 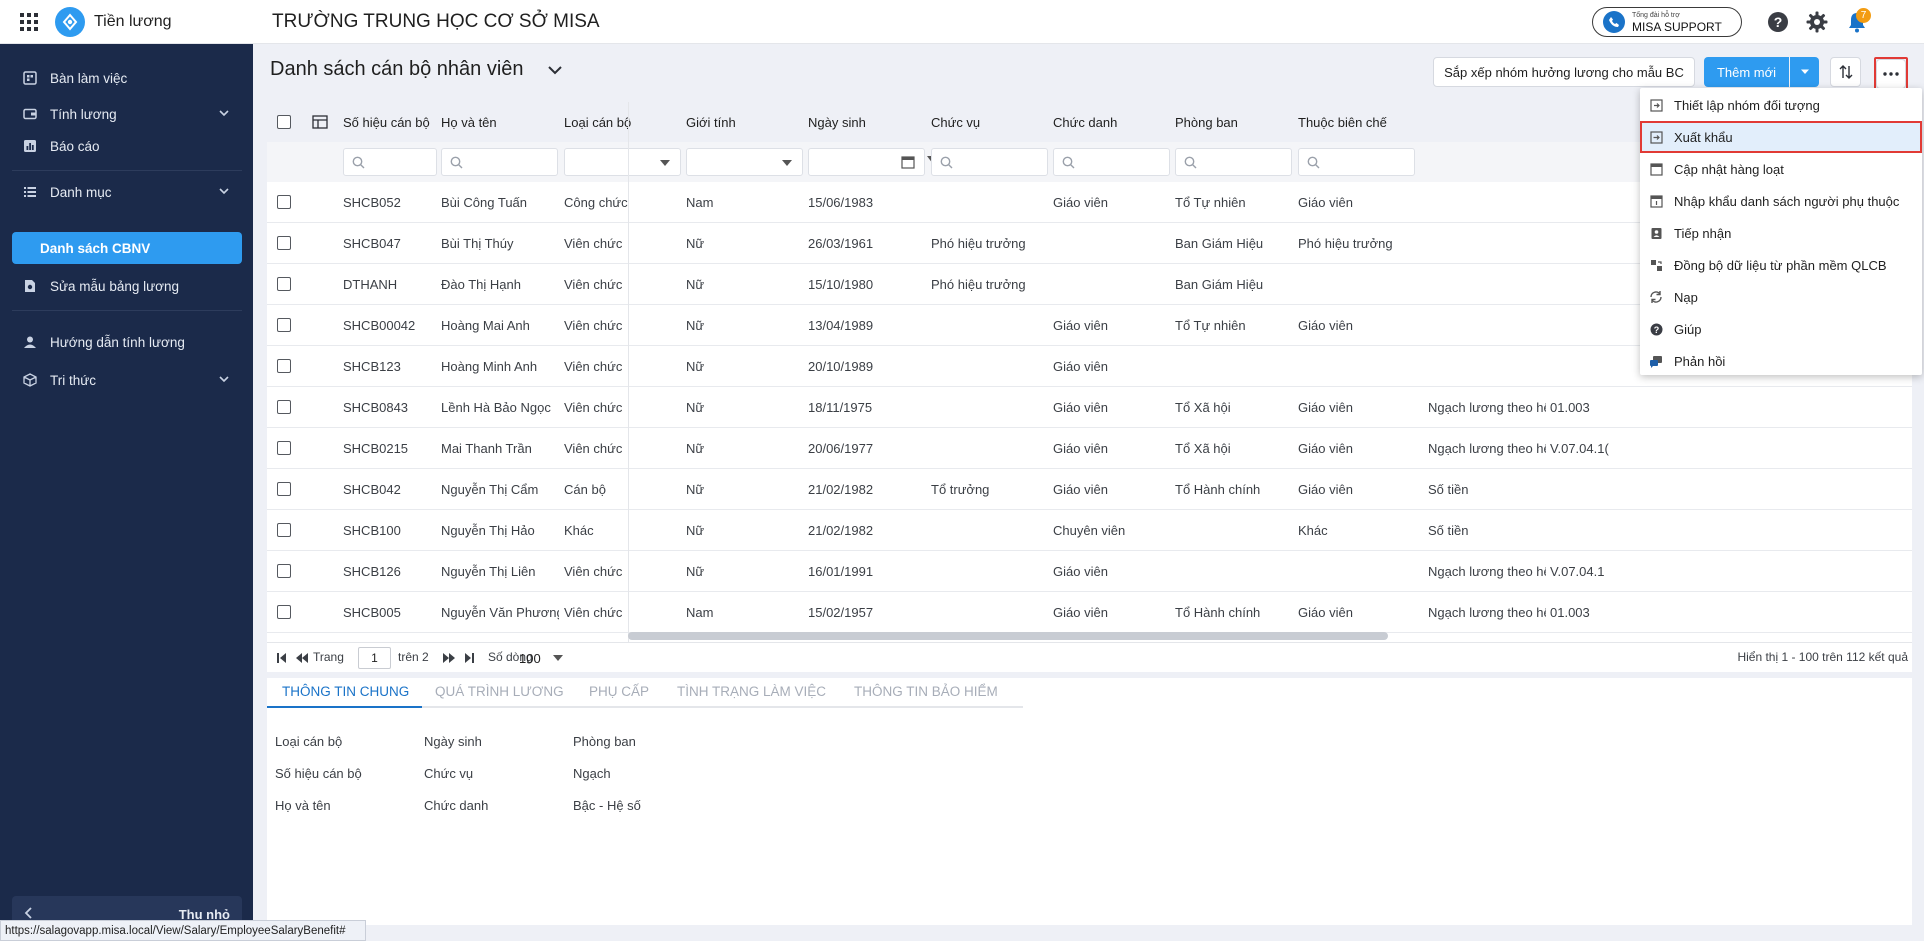 What do you see at coordinates (841, 243) in the screenshot?
I see `table-cell: 26/03/1961` at bounding box center [841, 243].